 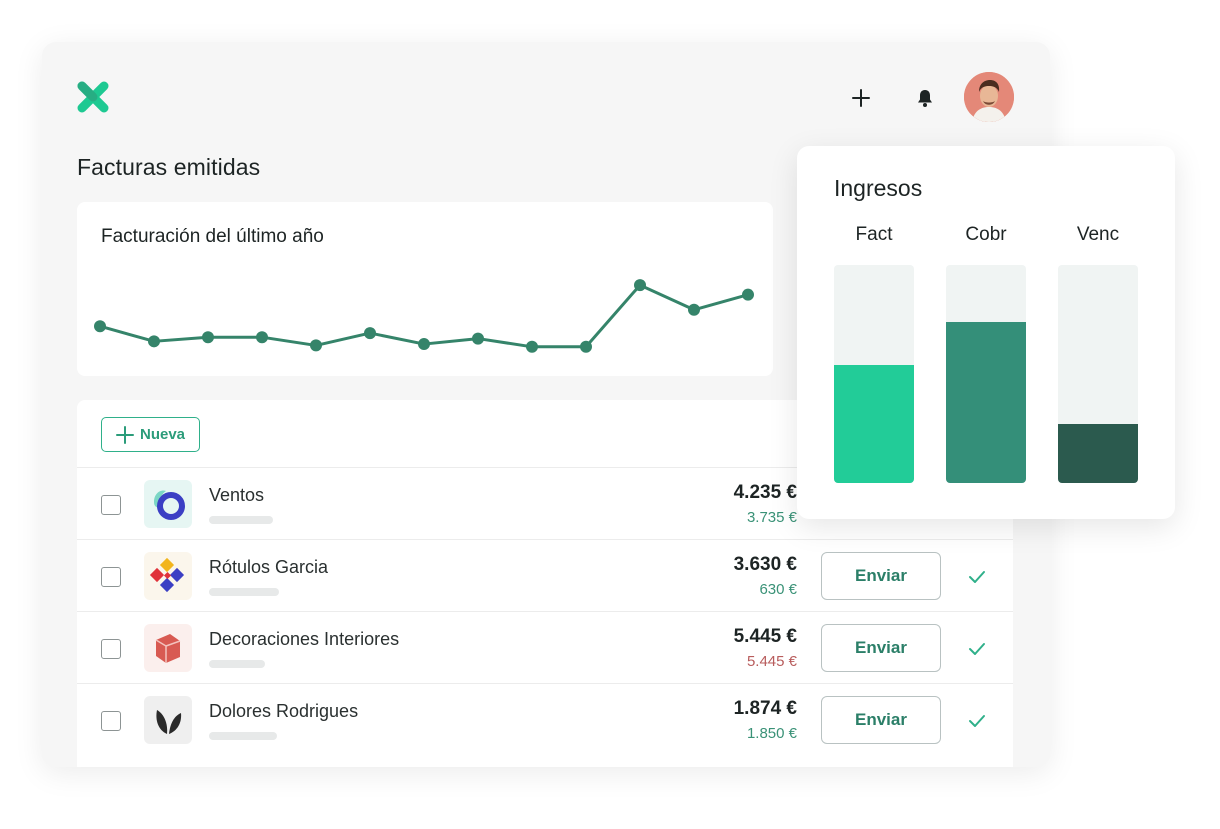 I want to click on invoice-pending: 1.850 €, so click(x=771, y=733).